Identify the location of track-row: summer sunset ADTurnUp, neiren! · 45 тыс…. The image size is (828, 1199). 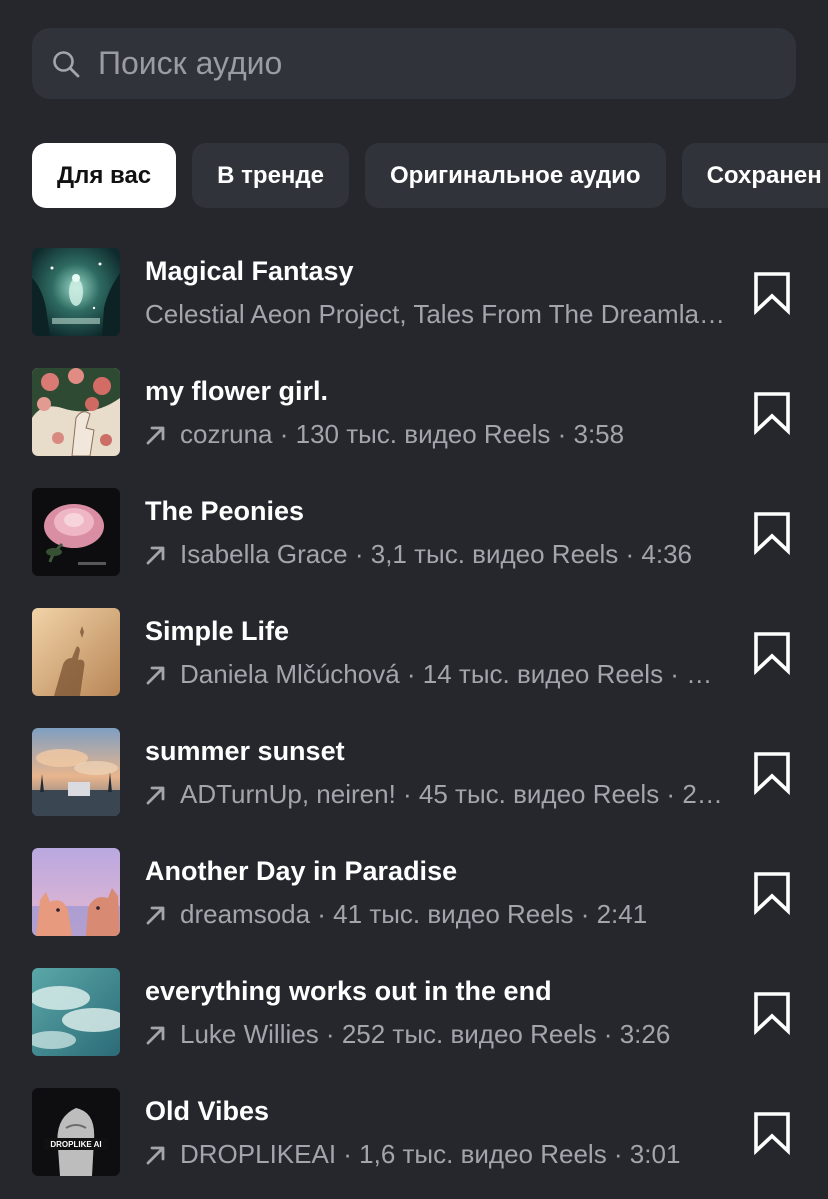
(414, 788).